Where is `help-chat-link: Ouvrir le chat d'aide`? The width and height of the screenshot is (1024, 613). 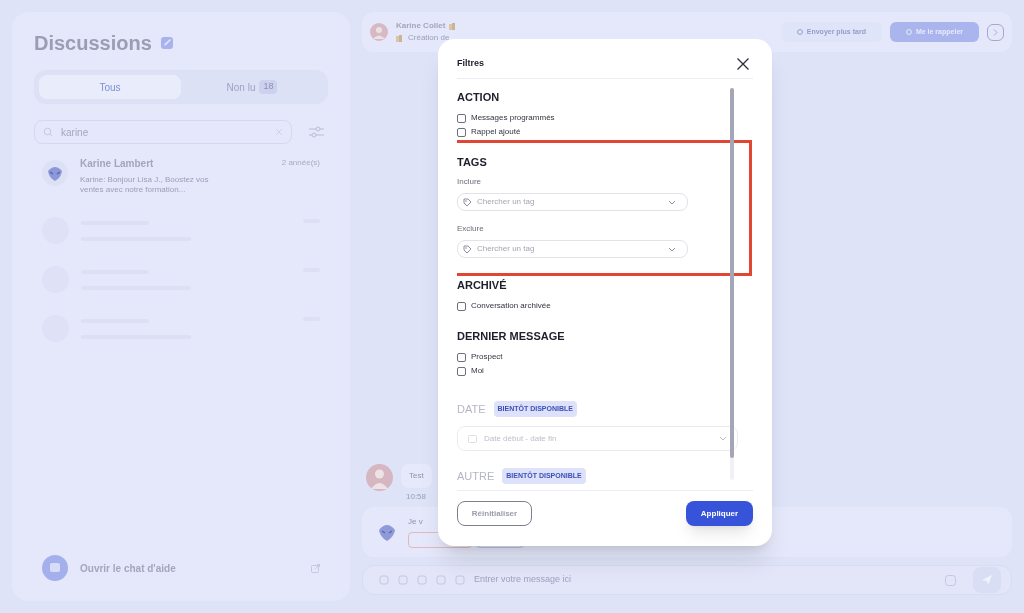 help-chat-link: Ouvrir le chat d'aide is located at coordinates (181, 568).